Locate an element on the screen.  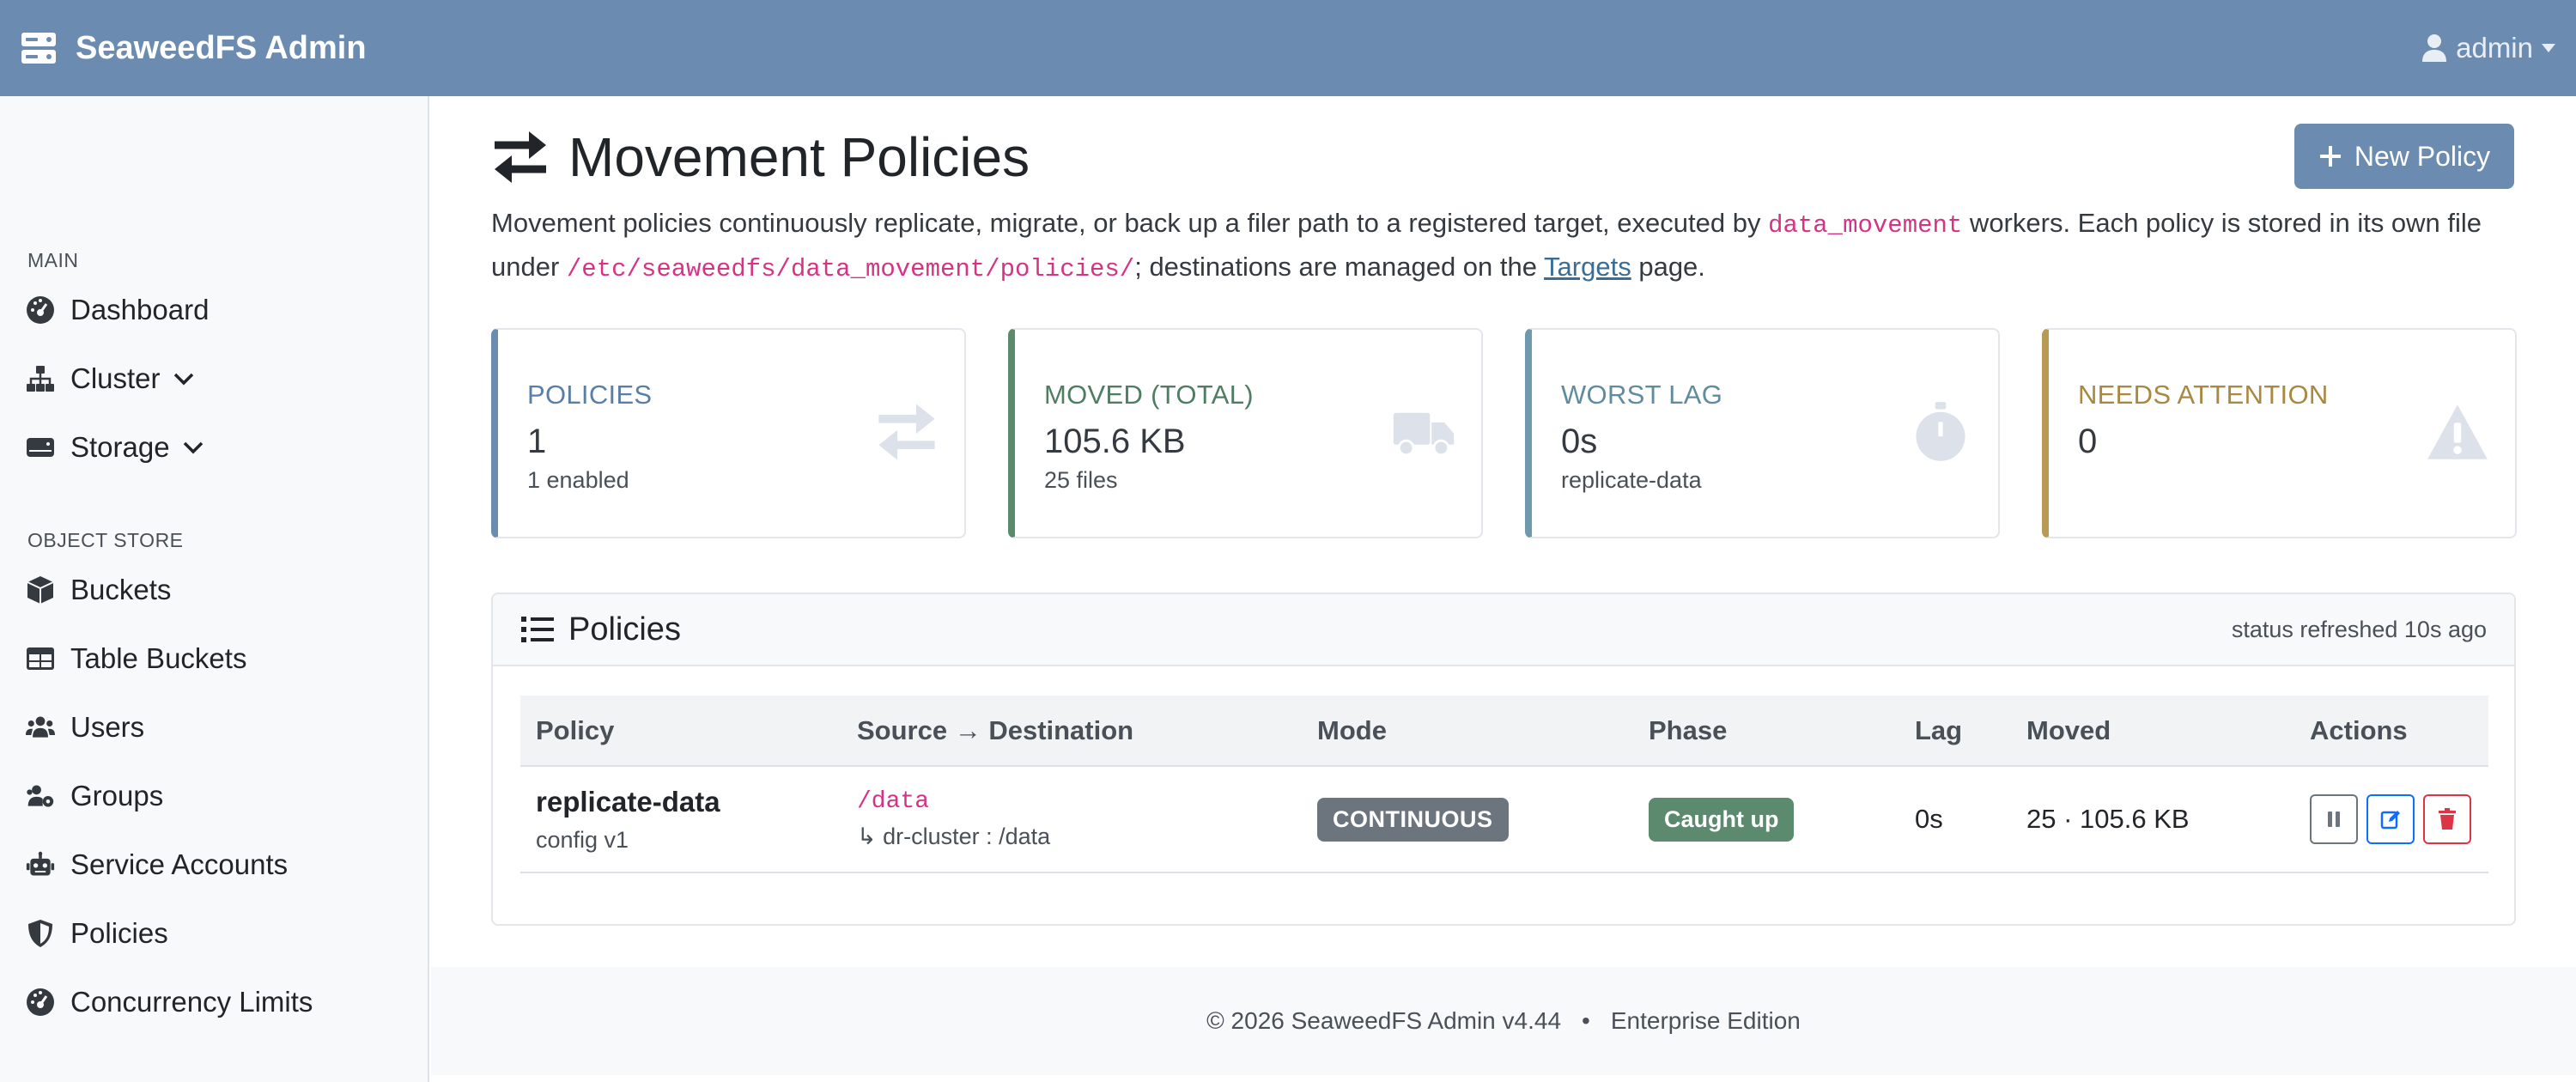
col-moved: Moved is located at coordinates (2152, 731).